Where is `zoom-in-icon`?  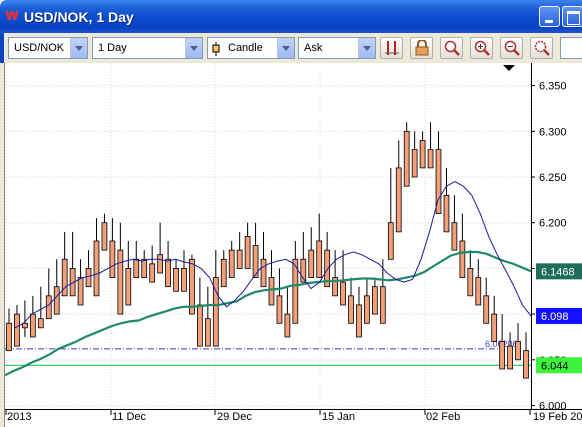 zoom-in-icon is located at coordinates (482, 48).